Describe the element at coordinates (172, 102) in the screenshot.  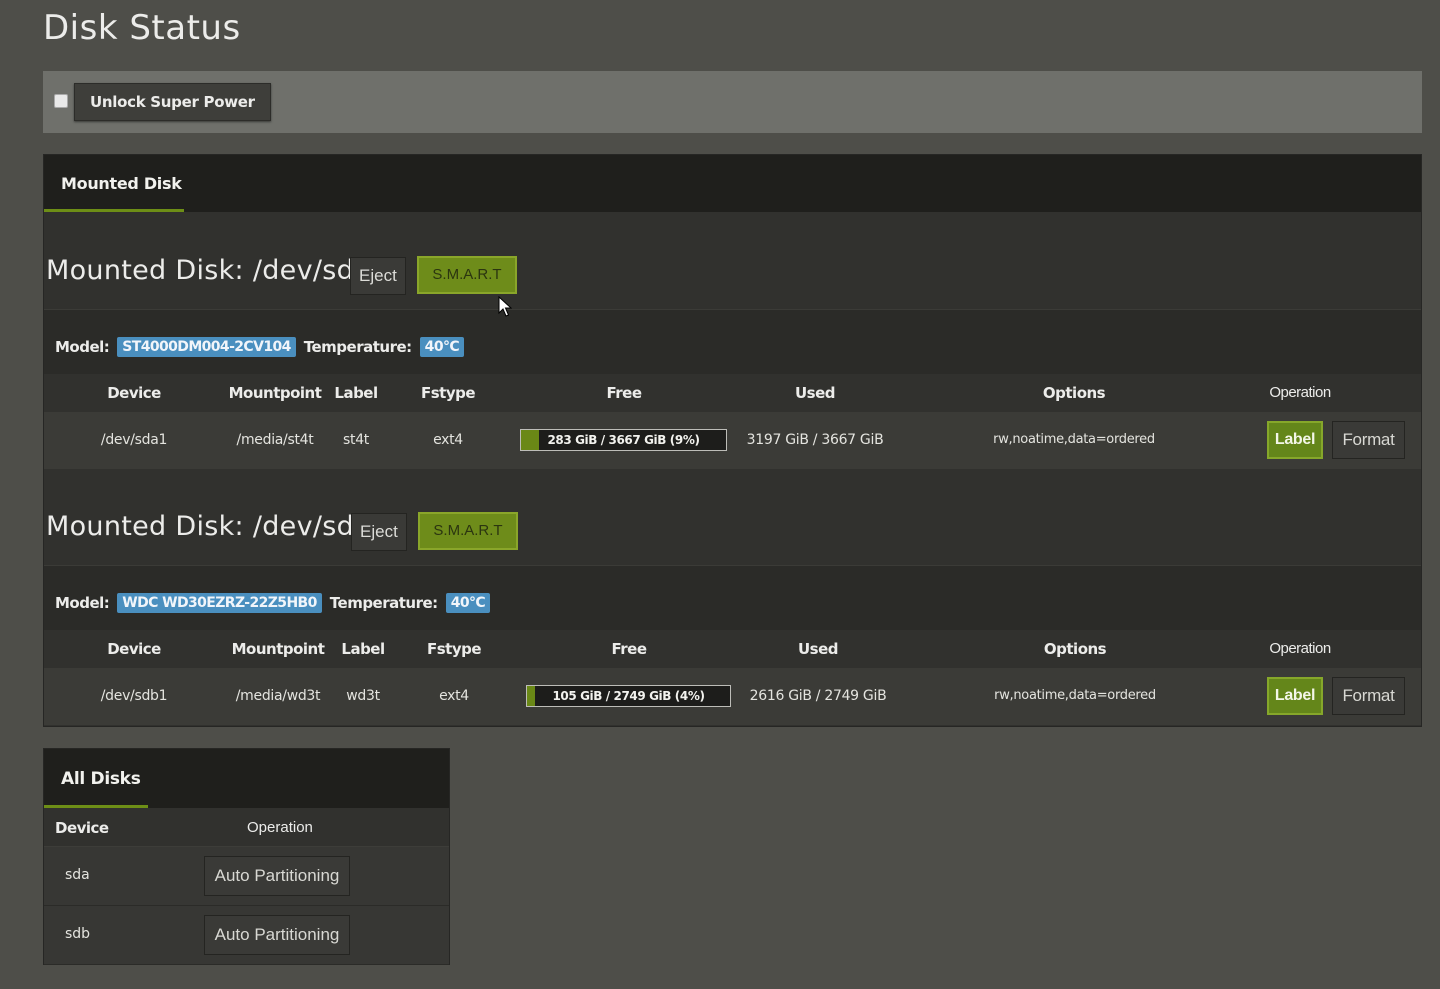
I see `unlock-super-power-button: Unlock Super Power` at that location.